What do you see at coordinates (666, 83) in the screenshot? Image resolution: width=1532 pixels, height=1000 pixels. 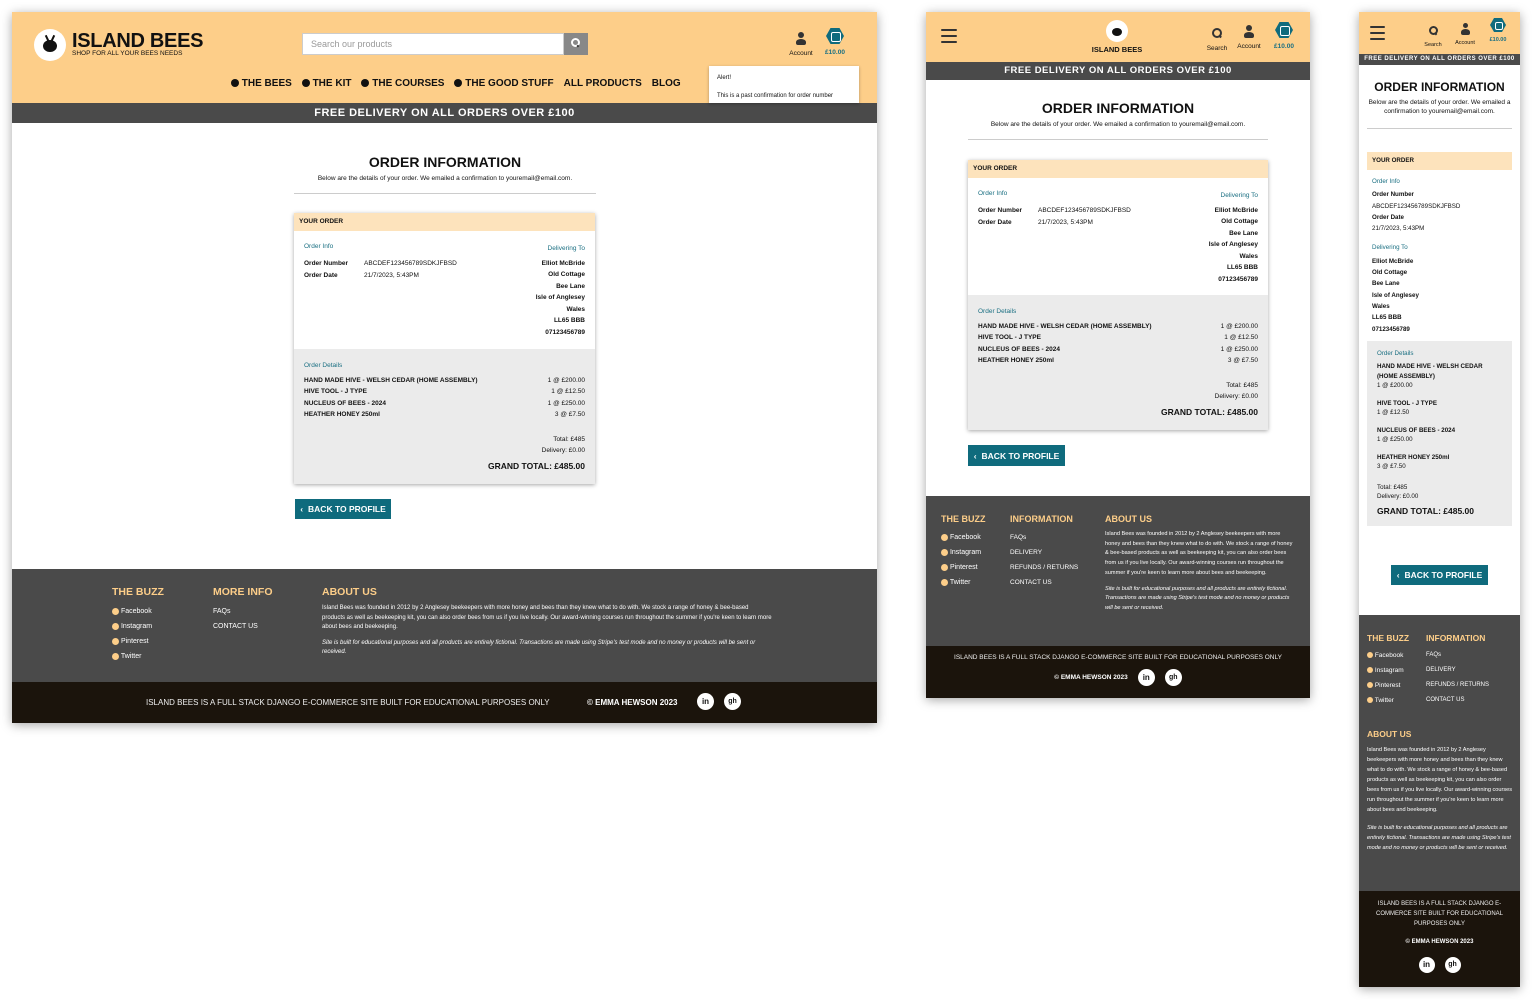 I see `nav-item-blog: BLOG` at bounding box center [666, 83].